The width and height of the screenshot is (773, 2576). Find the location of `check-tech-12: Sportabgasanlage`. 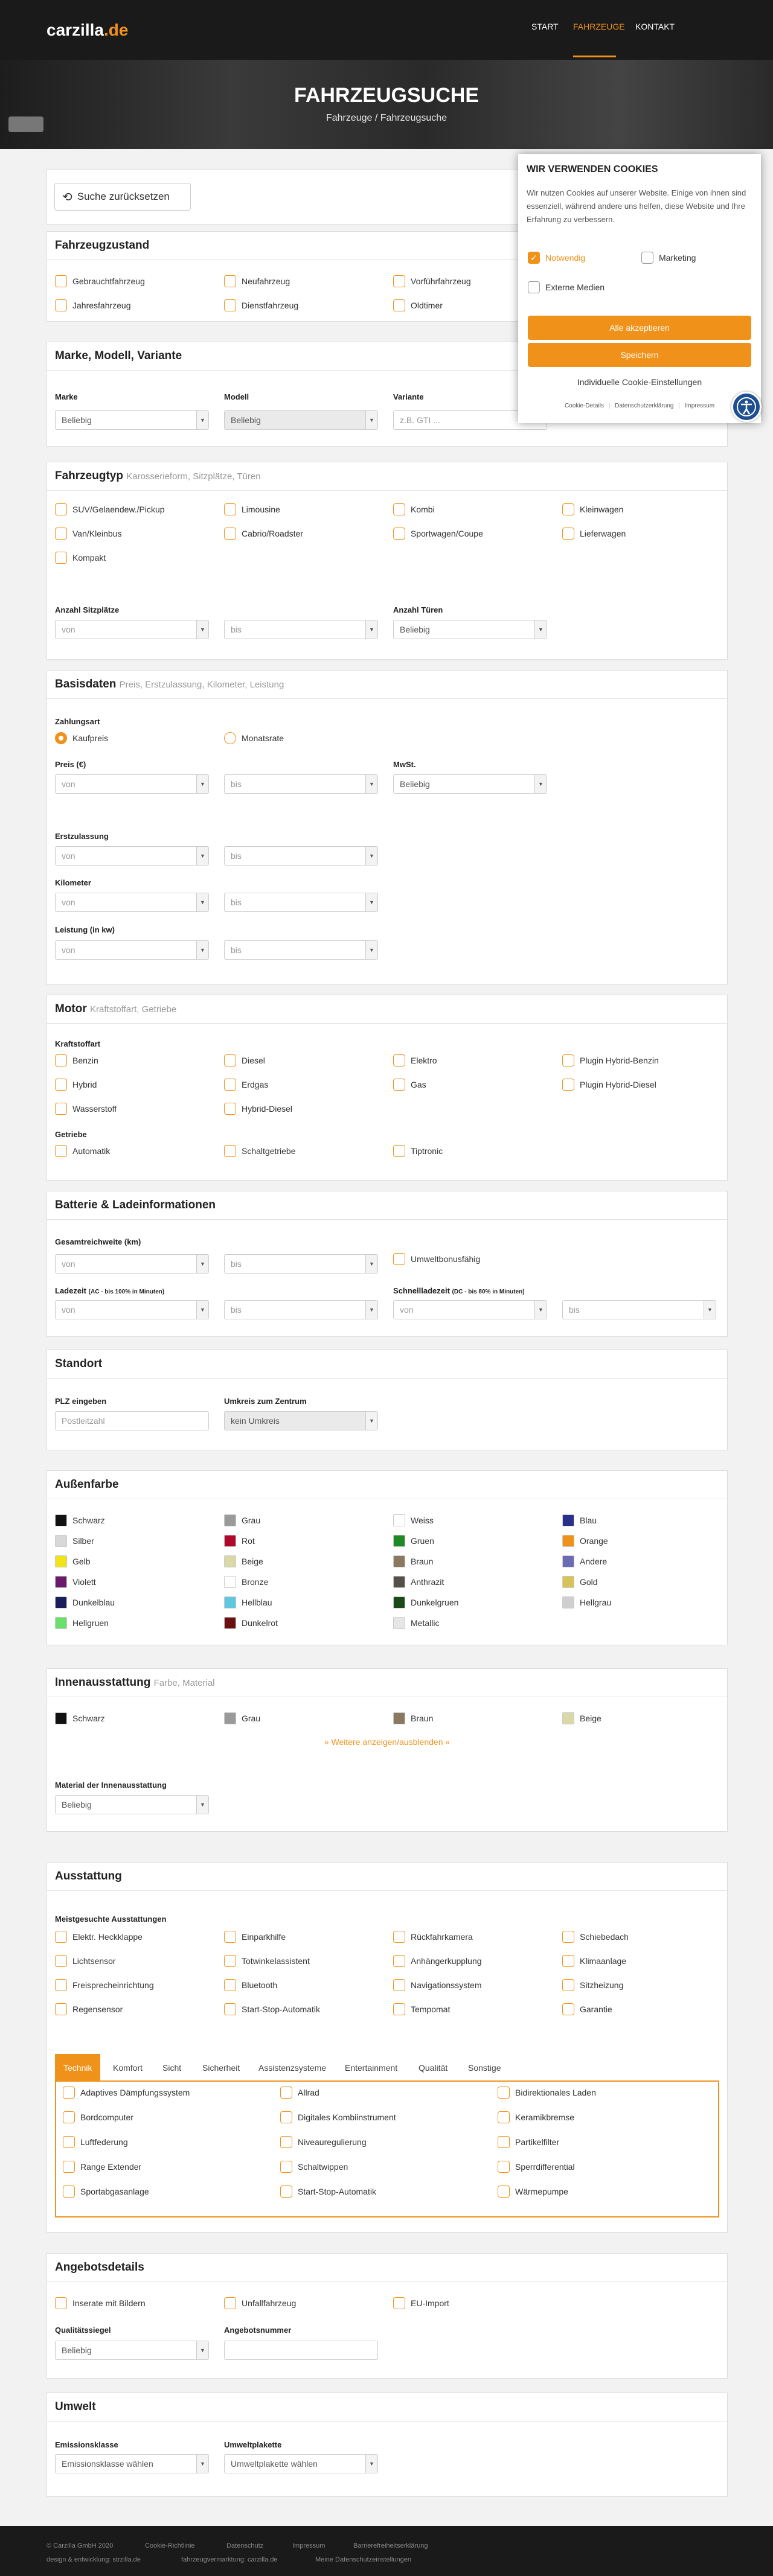

check-tech-12: Sportabgasanlage is located at coordinates (106, 2191).